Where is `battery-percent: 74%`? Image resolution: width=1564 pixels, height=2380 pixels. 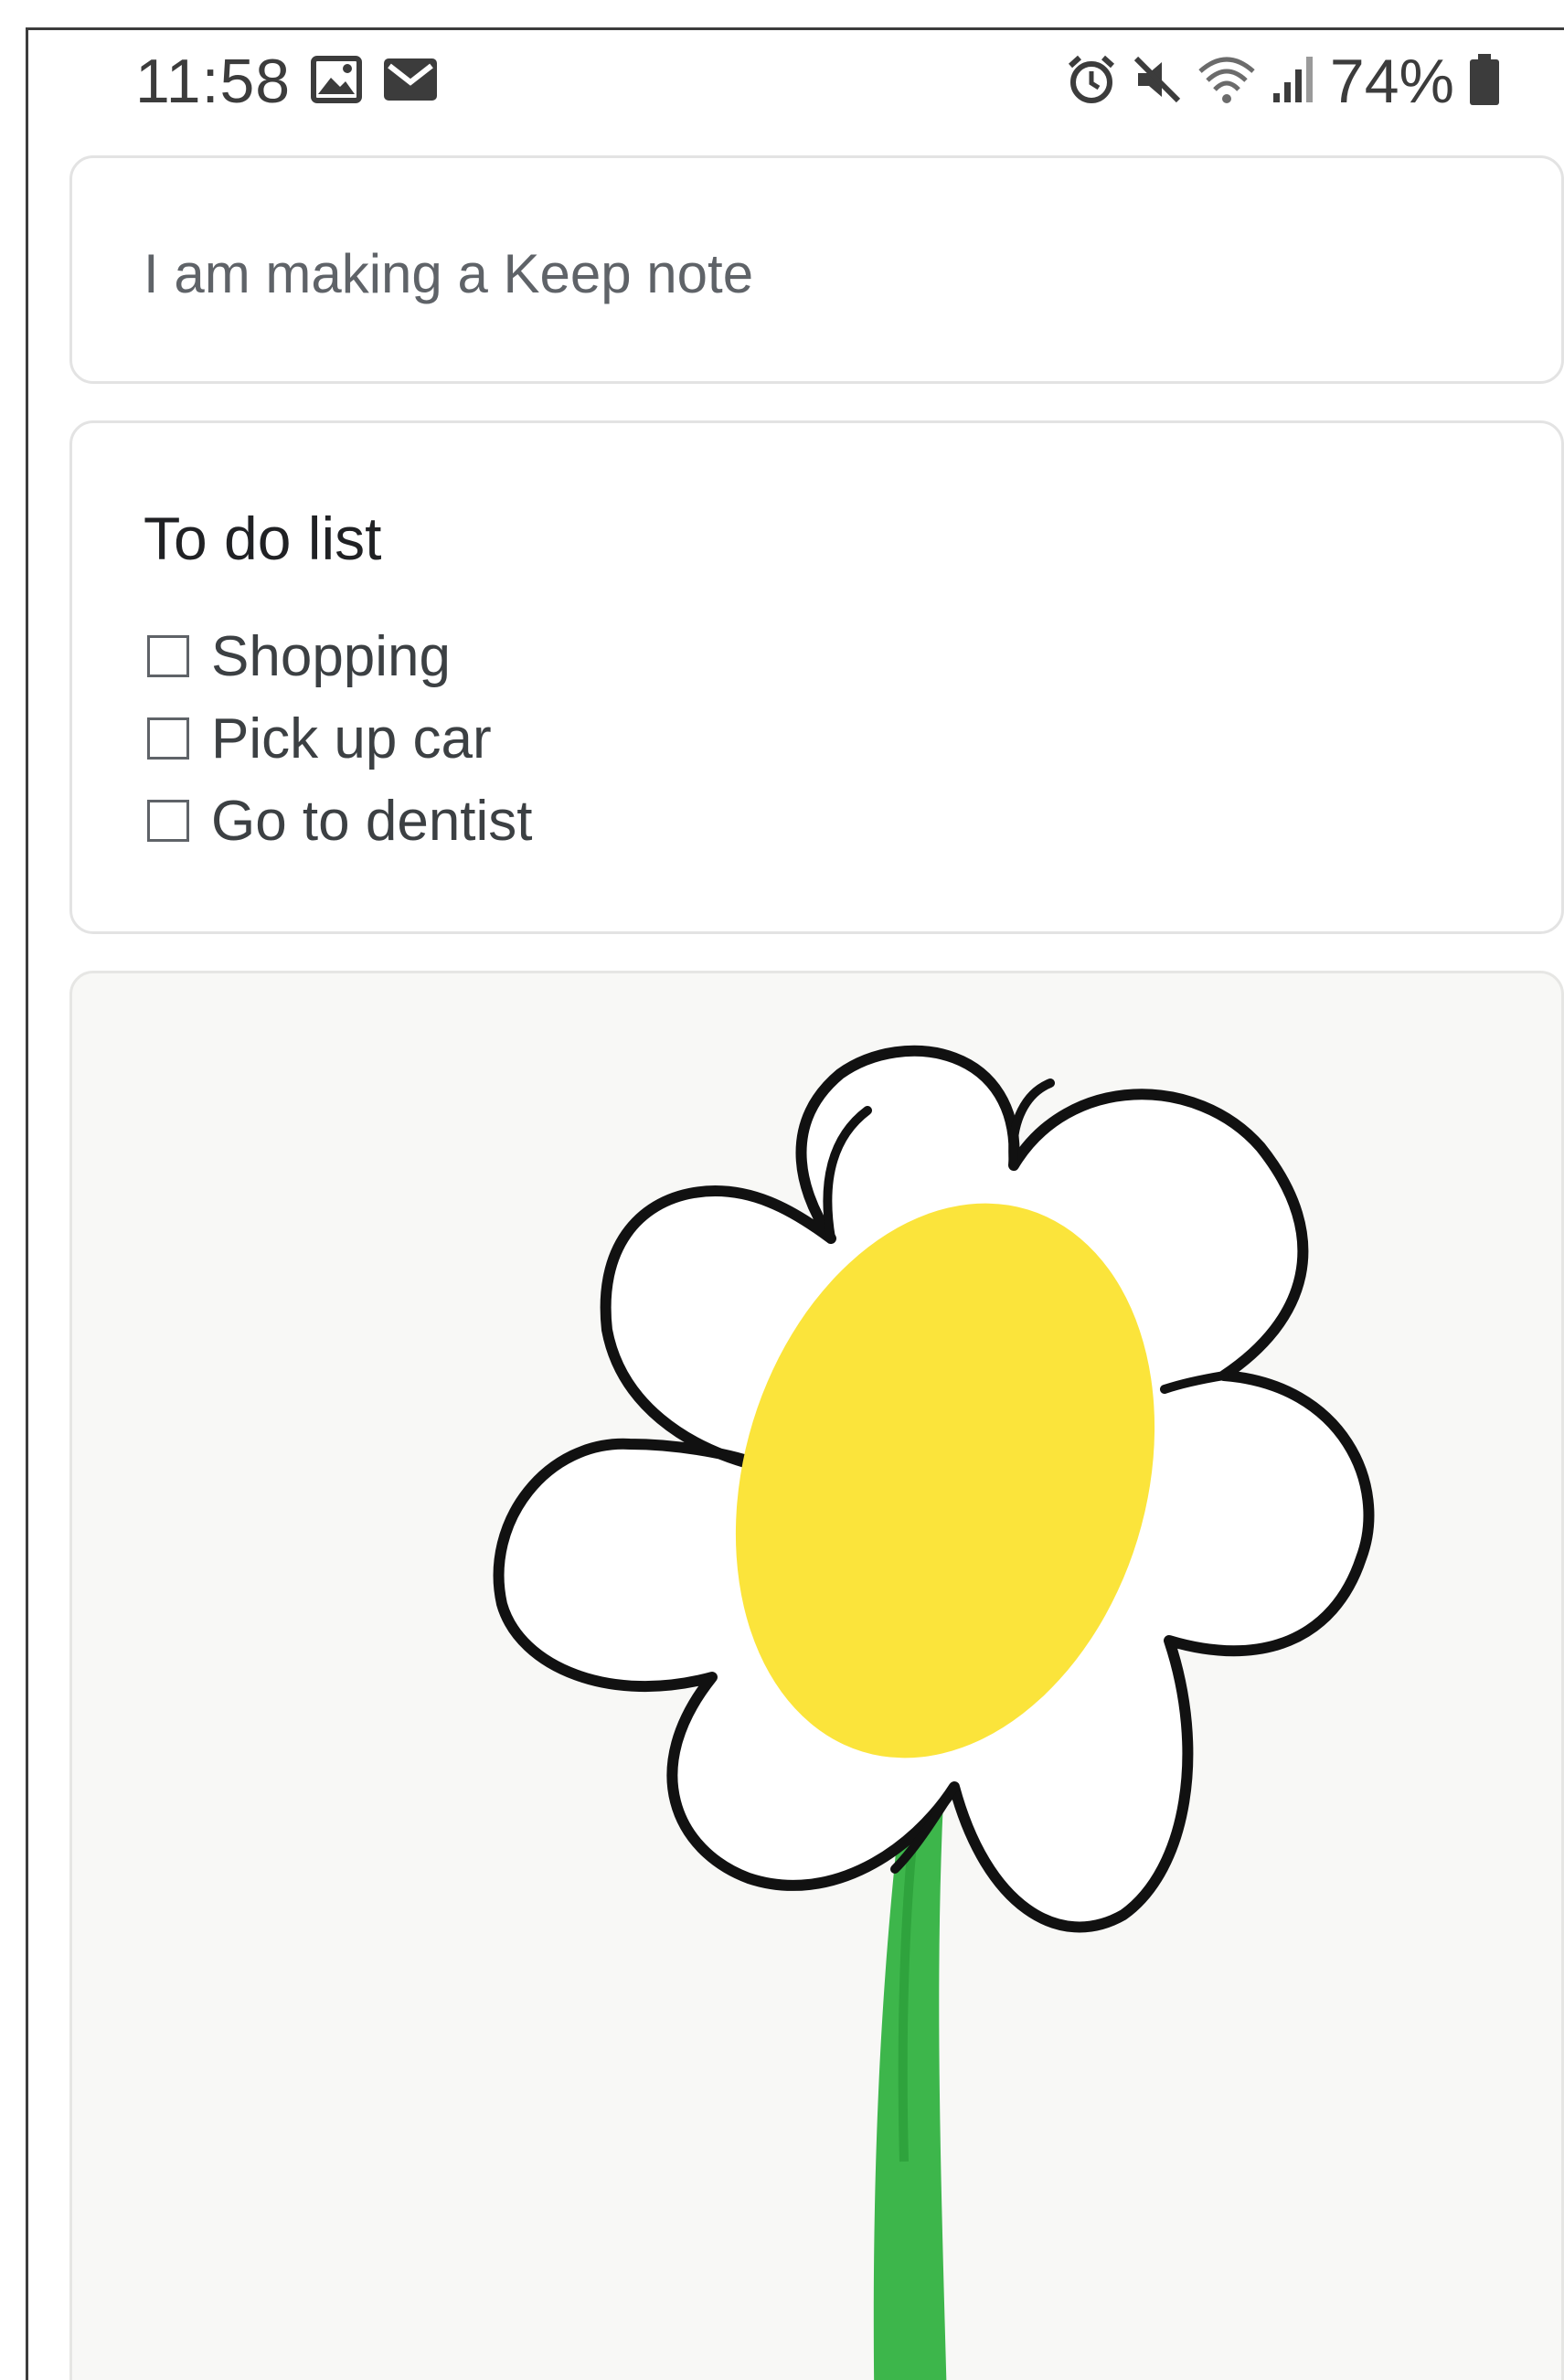 battery-percent: 74% is located at coordinates (1391, 82).